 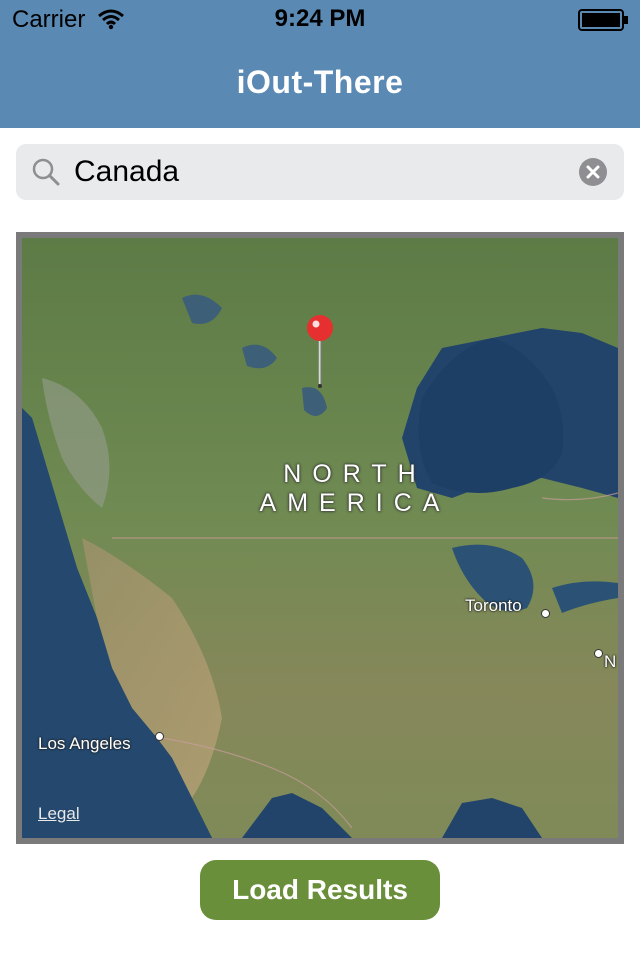 I want to click on status-bar: Carrier 9:24 PM, so click(x=320, y=20).